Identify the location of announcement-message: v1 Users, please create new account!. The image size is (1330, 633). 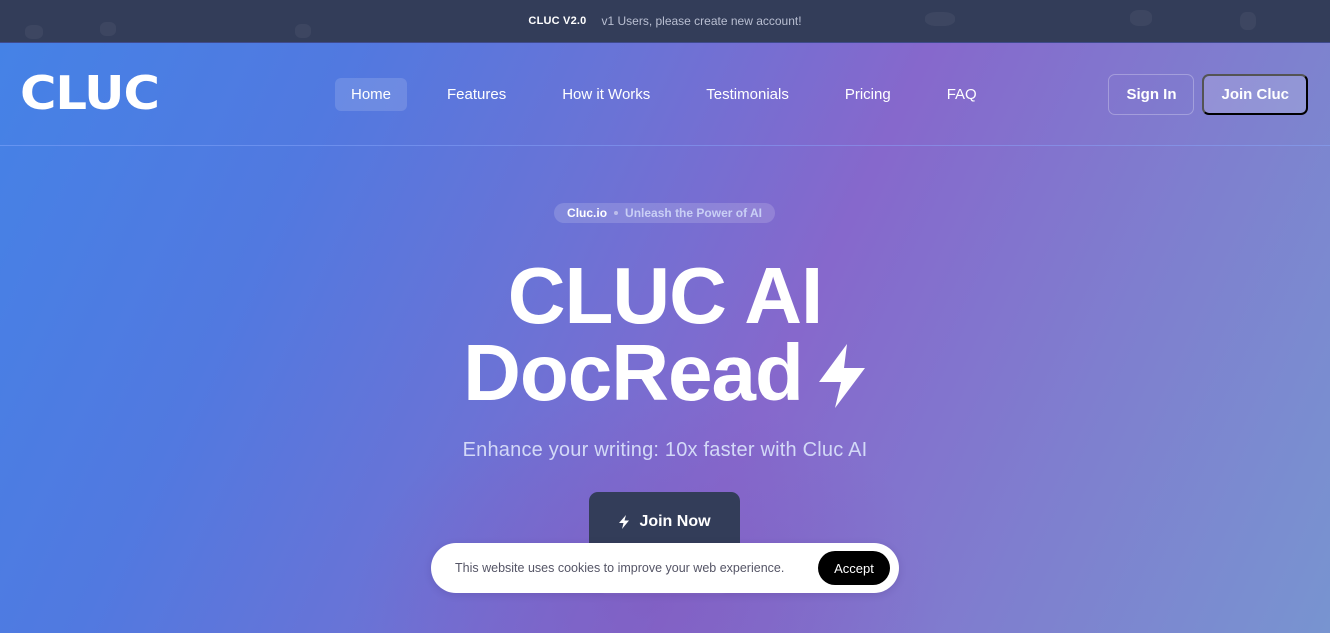
(701, 21).